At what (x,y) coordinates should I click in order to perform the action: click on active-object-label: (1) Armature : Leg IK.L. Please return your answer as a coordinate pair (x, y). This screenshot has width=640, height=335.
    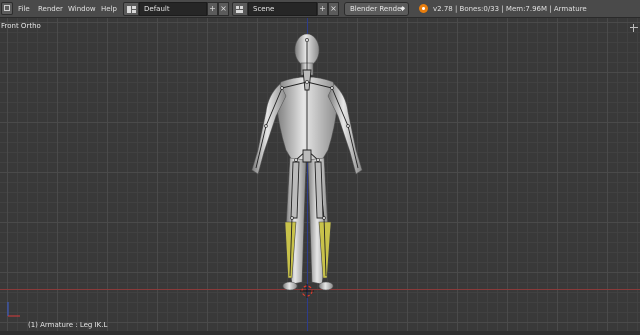
    Looking at the image, I should click on (68, 325).